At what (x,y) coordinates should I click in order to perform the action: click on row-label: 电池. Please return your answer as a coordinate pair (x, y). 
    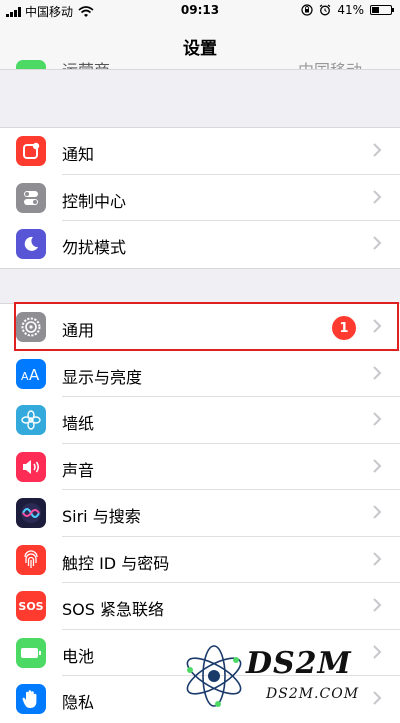
    Looking at the image, I should click on (78, 656).